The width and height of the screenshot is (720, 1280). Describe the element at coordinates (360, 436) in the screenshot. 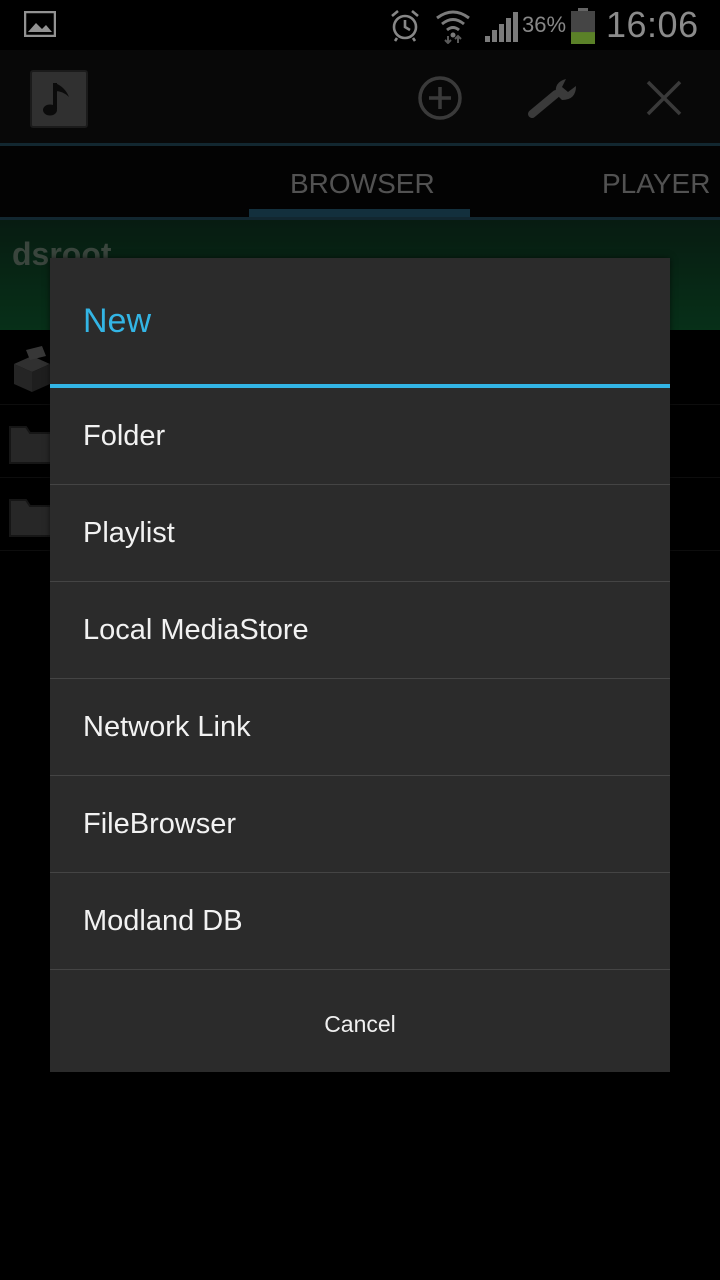

I see `menu-item-folder: Folder` at that location.